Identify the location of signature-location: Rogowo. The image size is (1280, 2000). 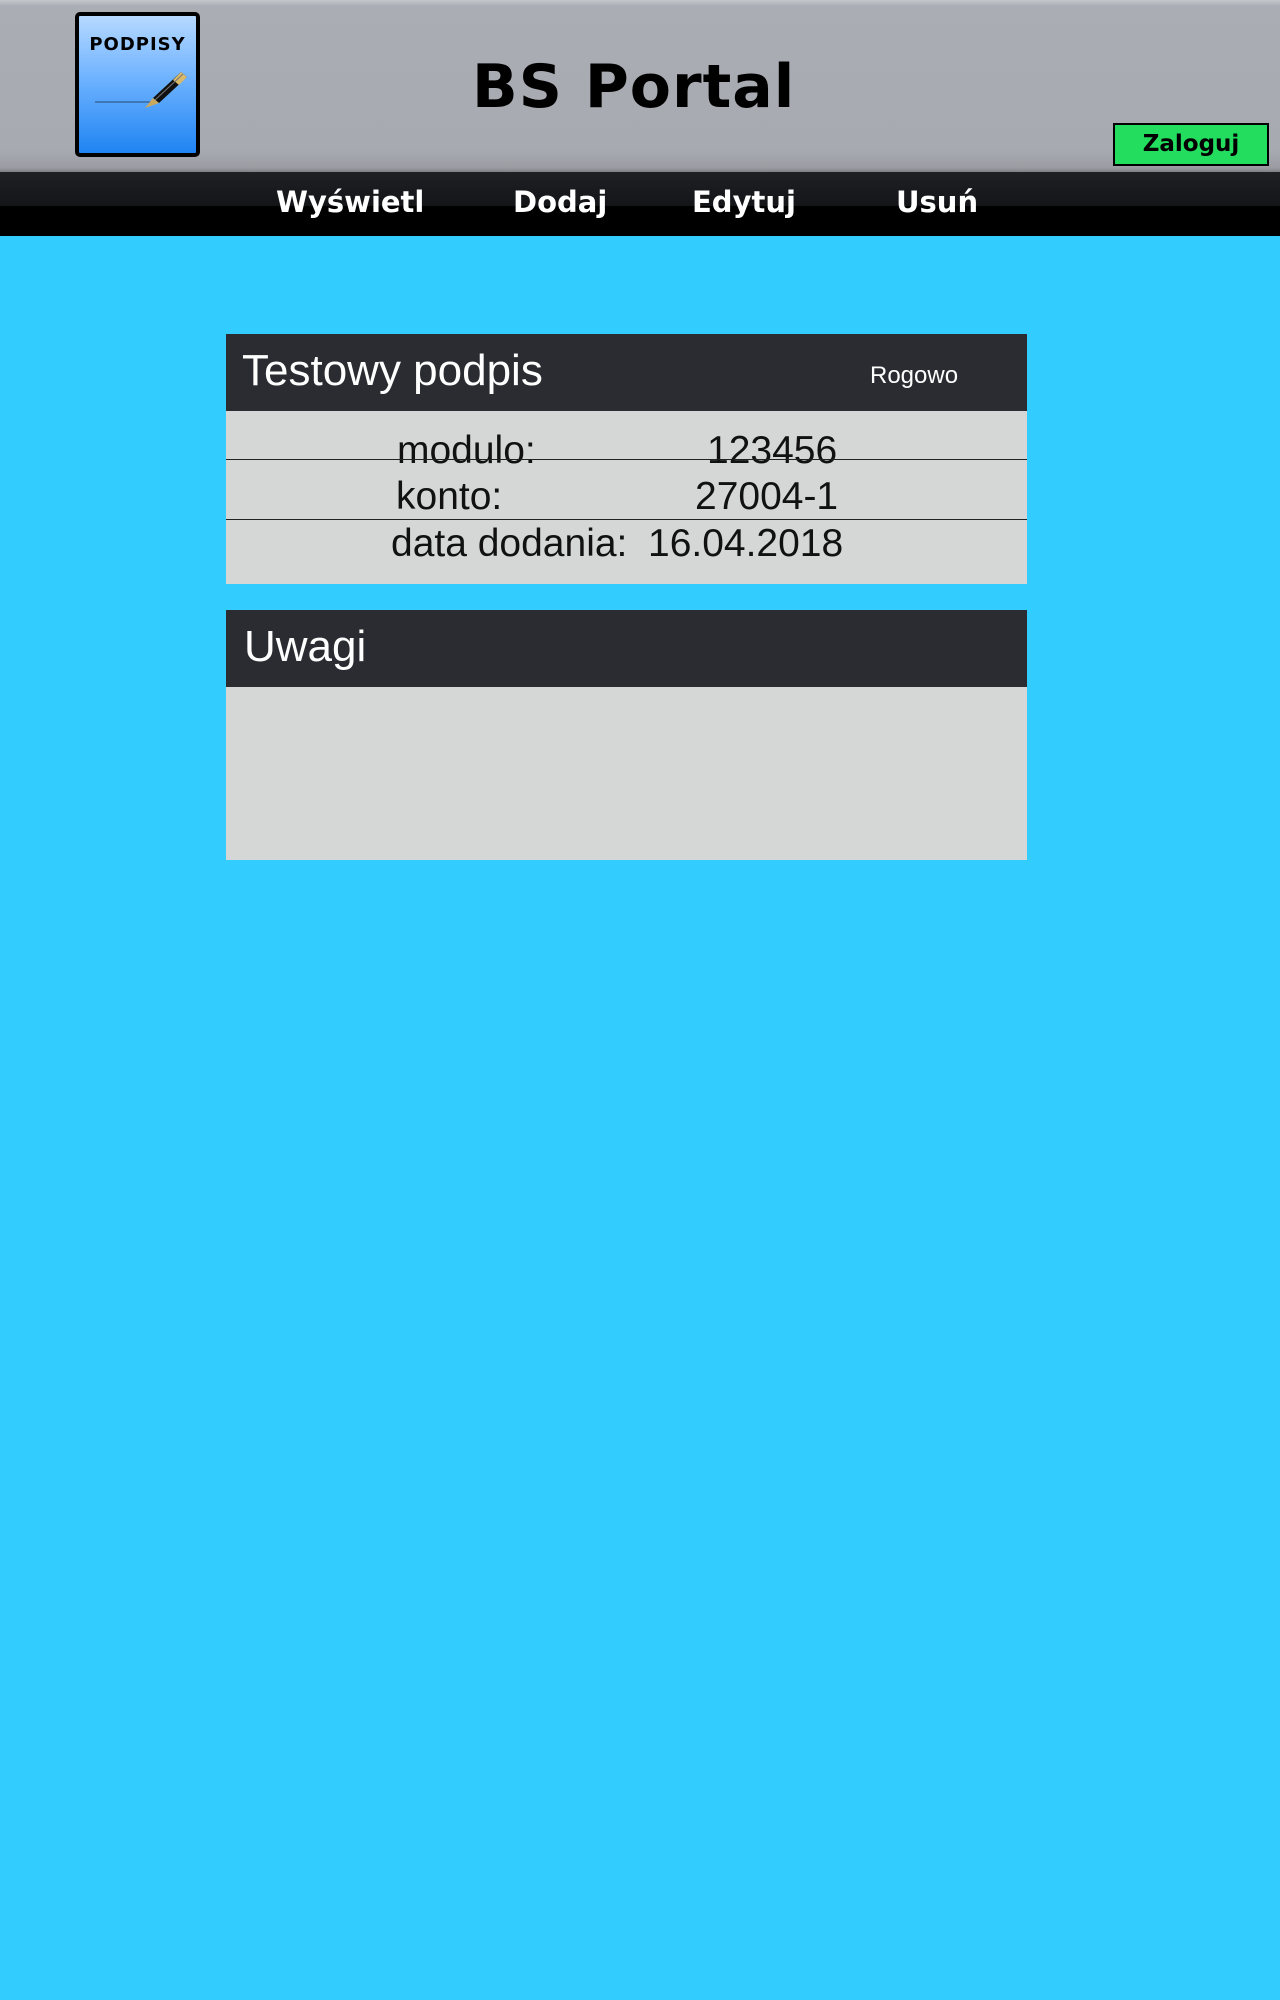
(914, 375).